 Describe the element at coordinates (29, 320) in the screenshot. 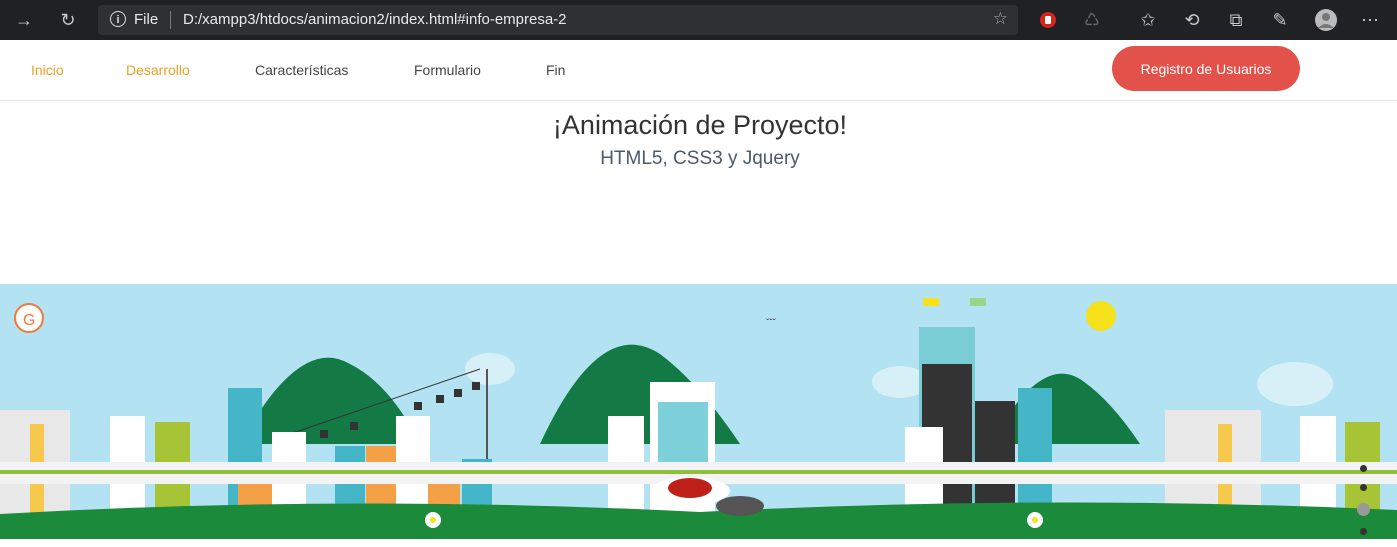

I see `svg-text: G` at that location.